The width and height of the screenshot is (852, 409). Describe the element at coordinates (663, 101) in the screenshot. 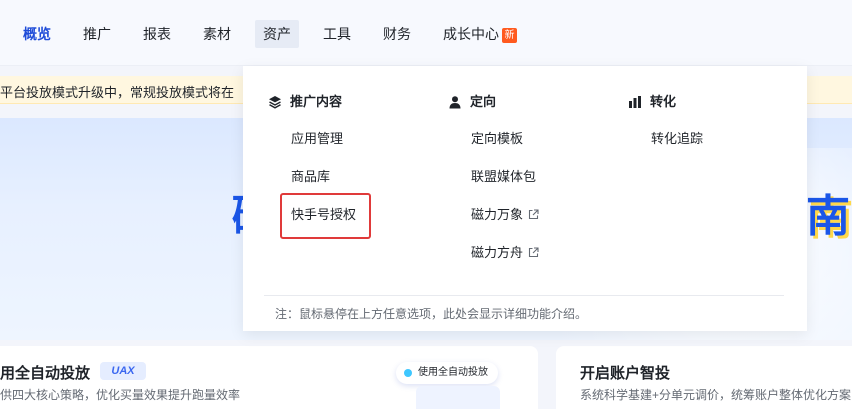

I see `column-header-label: 转化` at that location.